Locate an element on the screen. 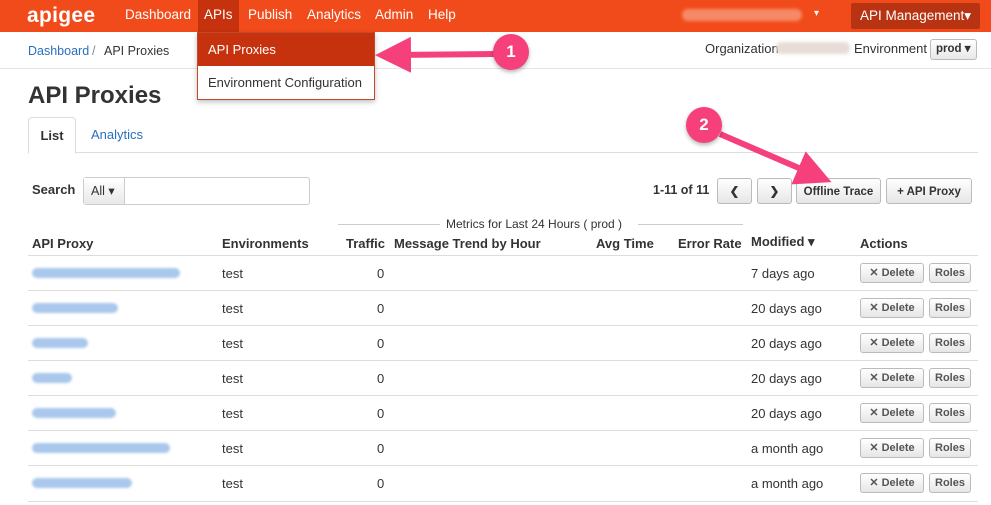 The width and height of the screenshot is (991, 505). column-header-actions: Actions is located at coordinates (884, 243).